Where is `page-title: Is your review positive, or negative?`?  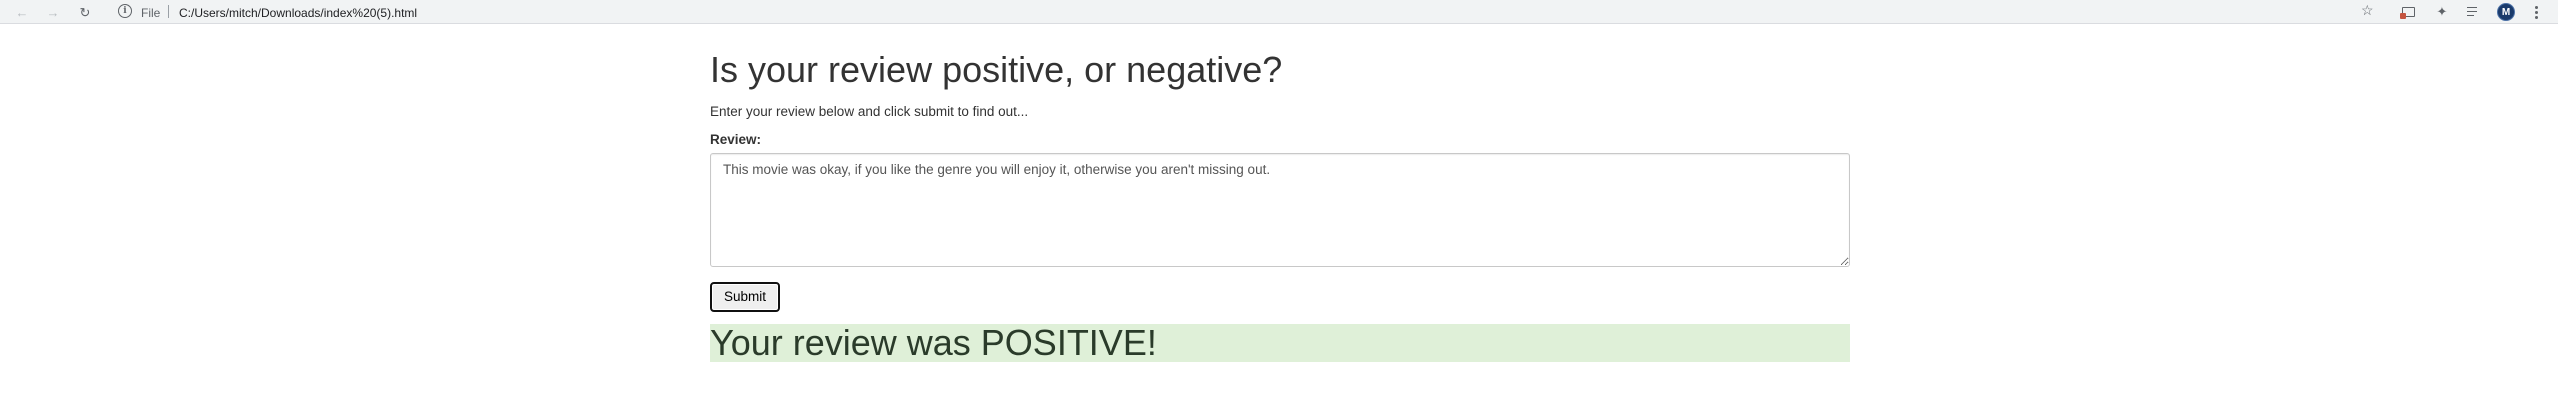
page-title: Is your review positive, or negative? is located at coordinates (996, 69).